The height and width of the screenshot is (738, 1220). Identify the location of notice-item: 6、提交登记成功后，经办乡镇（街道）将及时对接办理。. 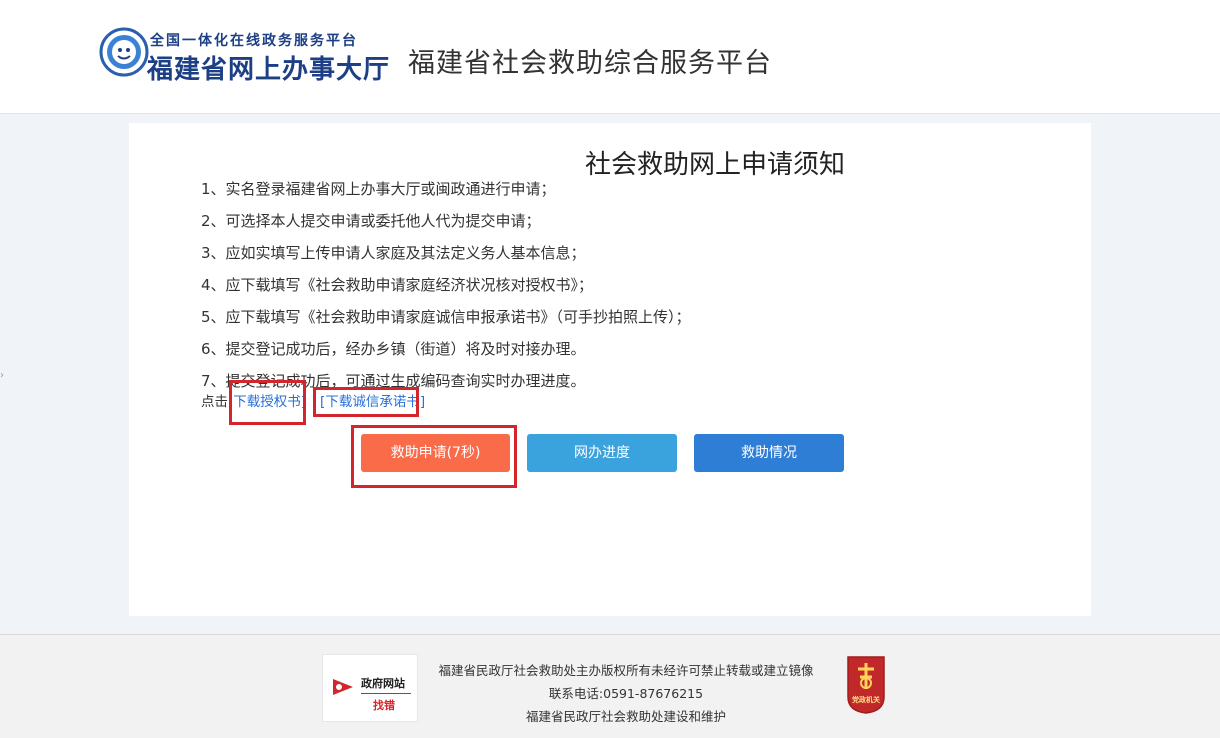
(393, 349).